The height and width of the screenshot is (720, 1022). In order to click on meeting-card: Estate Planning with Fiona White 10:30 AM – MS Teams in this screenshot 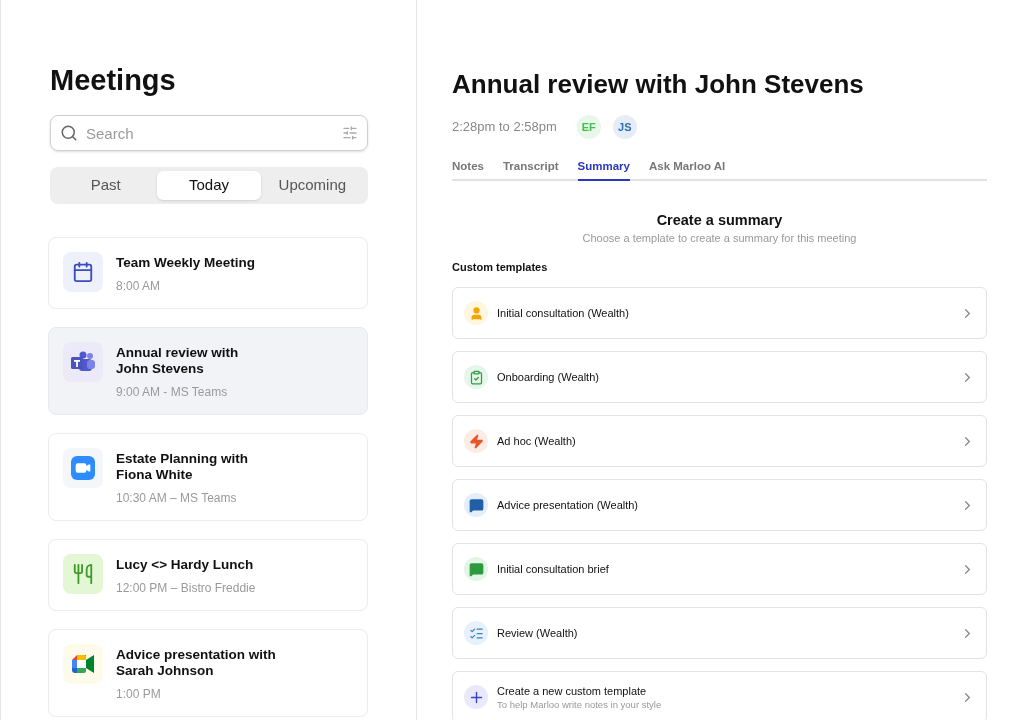, I will do `click(208, 477)`.